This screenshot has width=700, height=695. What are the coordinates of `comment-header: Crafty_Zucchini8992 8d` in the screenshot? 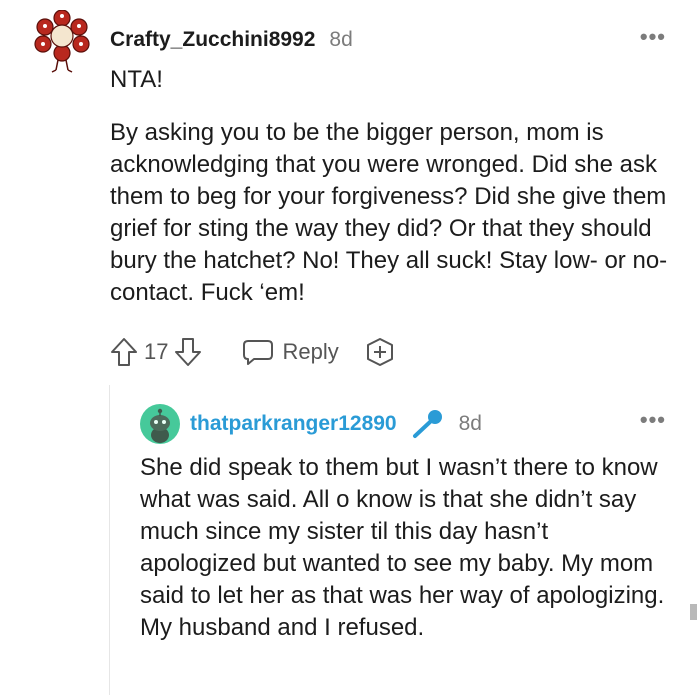 It's located at (231, 40).